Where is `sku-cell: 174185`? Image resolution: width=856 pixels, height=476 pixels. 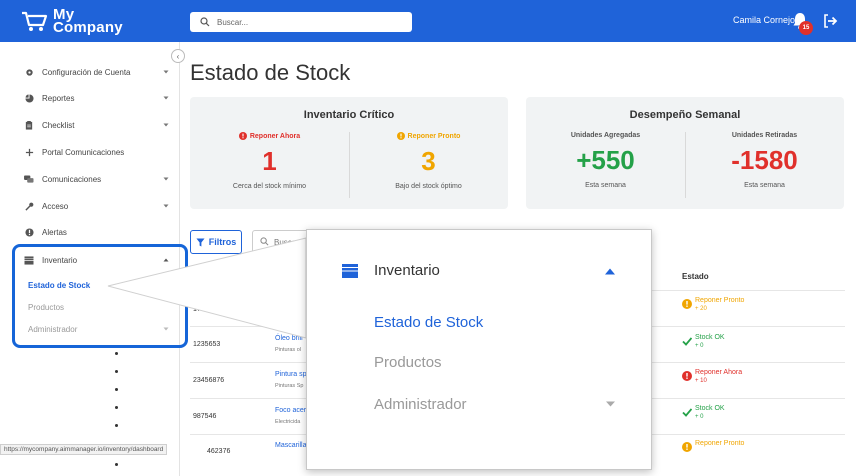 sku-cell: 174185 is located at coordinates (205, 309).